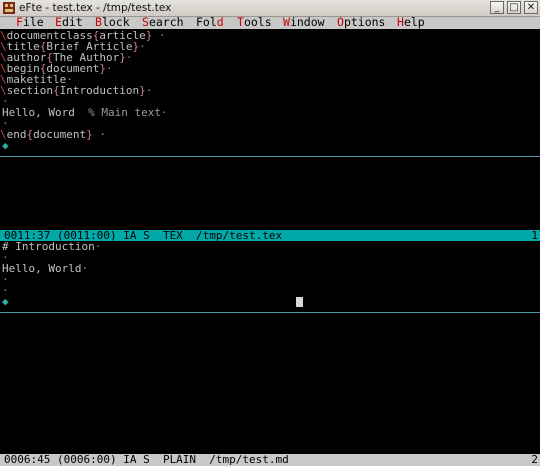 The image size is (540, 466). What do you see at coordinates (85, 112) in the screenshot?
I see `code-line: Hello, Word % Main text·` at bounding box center [85, 112].